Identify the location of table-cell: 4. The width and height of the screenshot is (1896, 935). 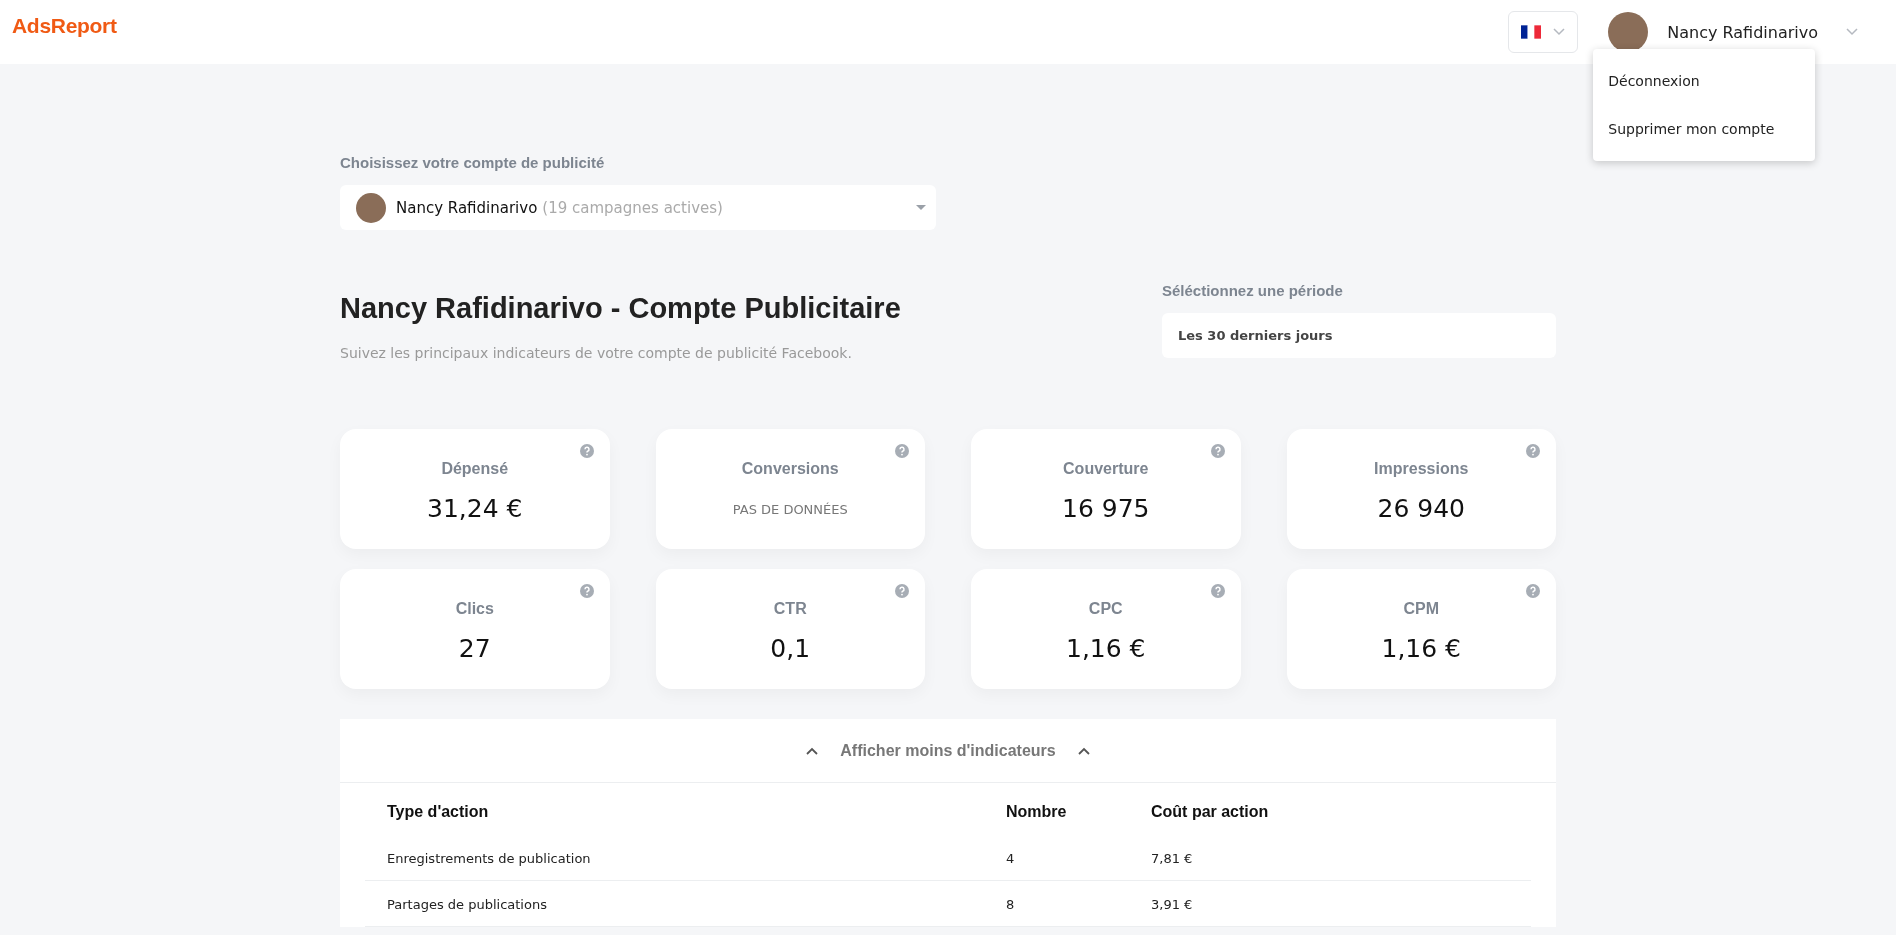
(1078, 858).